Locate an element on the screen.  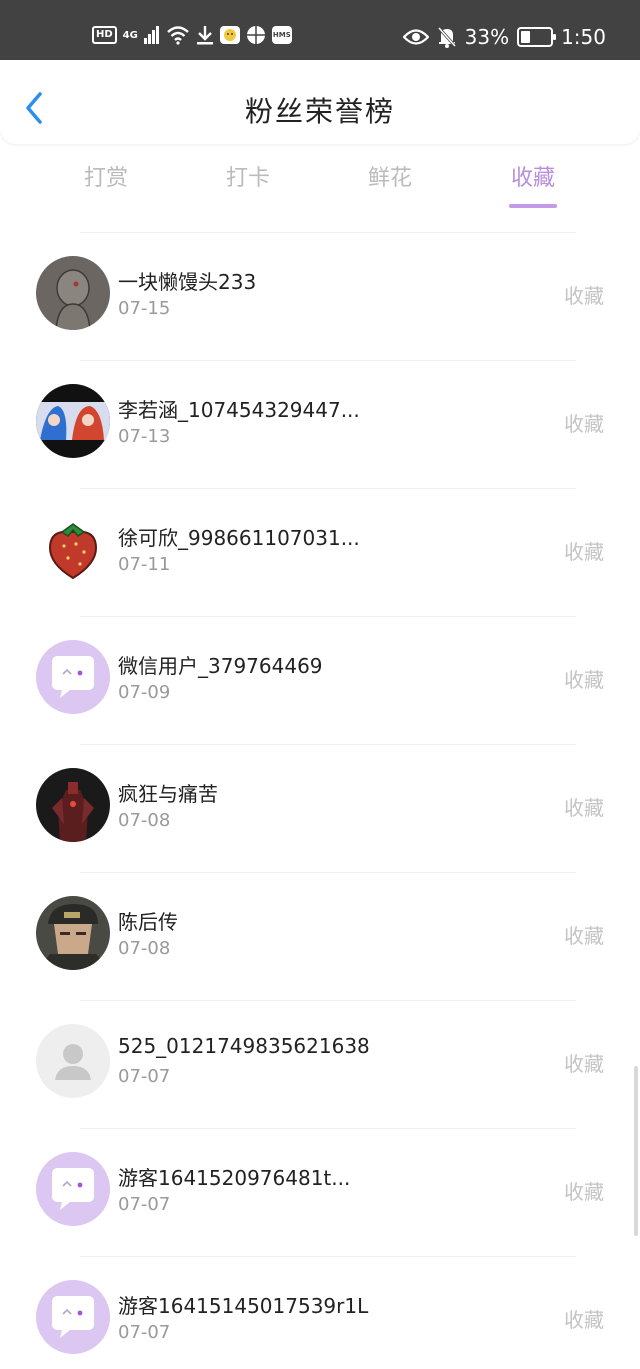
battery-percent: 33% is located at coordinates (487, 37).